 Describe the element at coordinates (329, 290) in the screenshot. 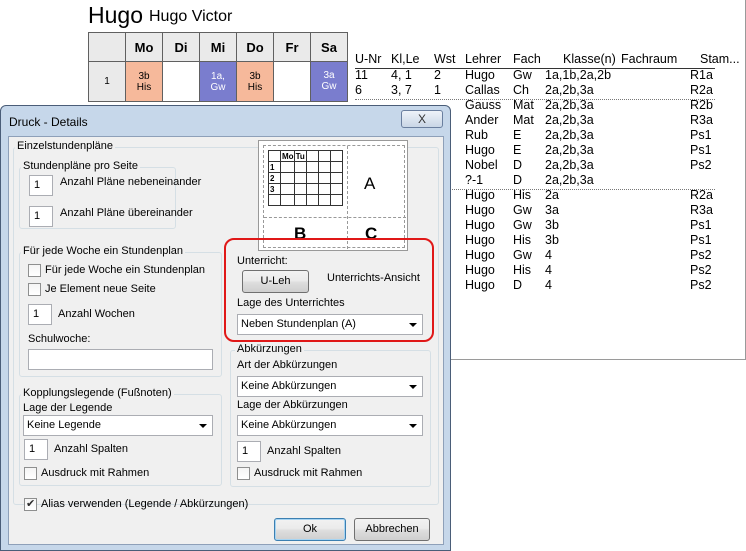

I see `highlight-frame` at that location.